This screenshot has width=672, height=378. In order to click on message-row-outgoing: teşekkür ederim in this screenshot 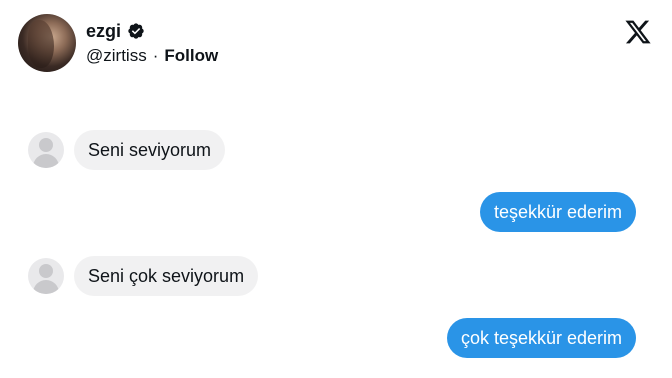, I will do `click(557, 212)`.